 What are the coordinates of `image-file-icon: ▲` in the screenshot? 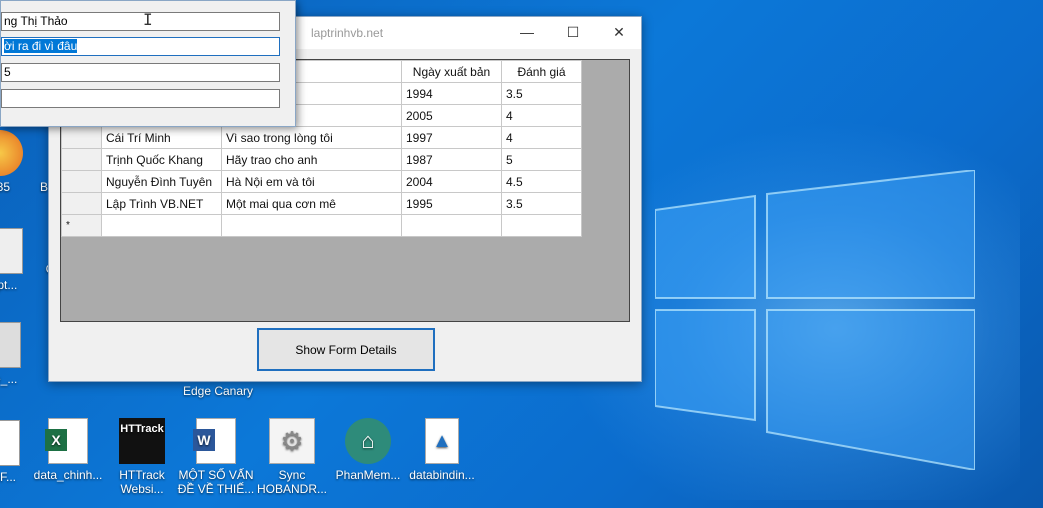 It's located at (442, 441).